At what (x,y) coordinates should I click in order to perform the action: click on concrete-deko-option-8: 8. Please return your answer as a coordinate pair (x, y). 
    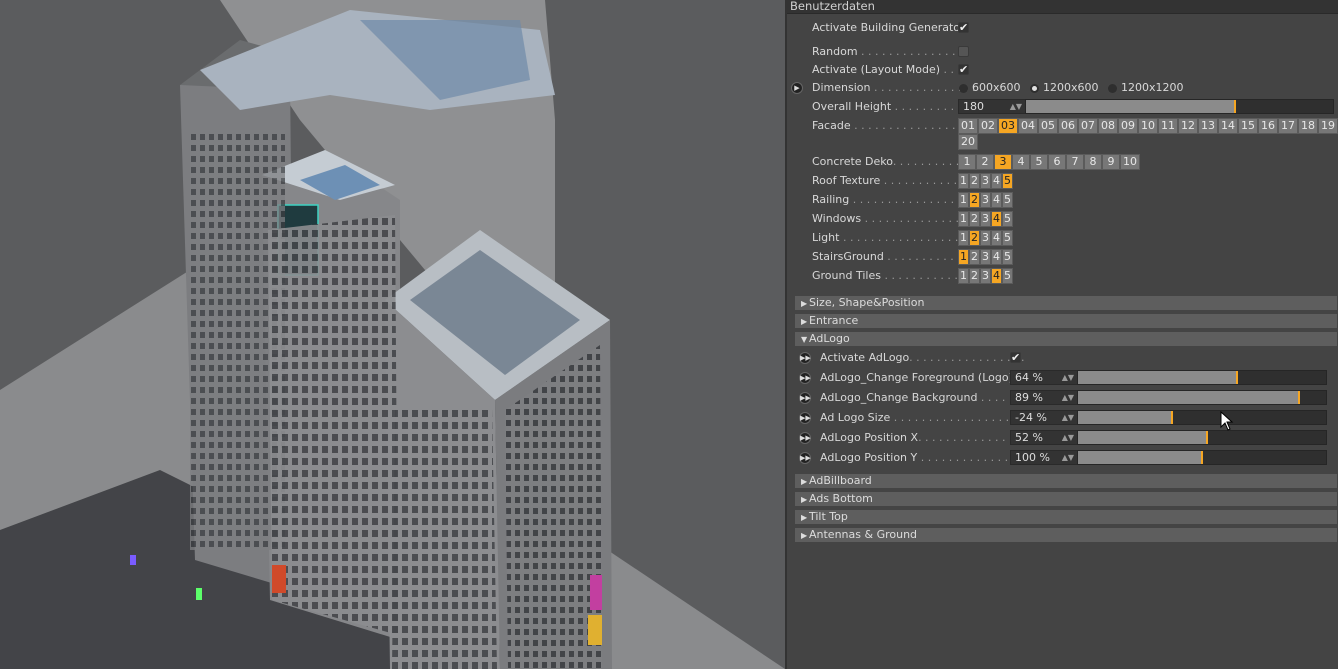
    Looking at the image, I should click on (1093, 162).